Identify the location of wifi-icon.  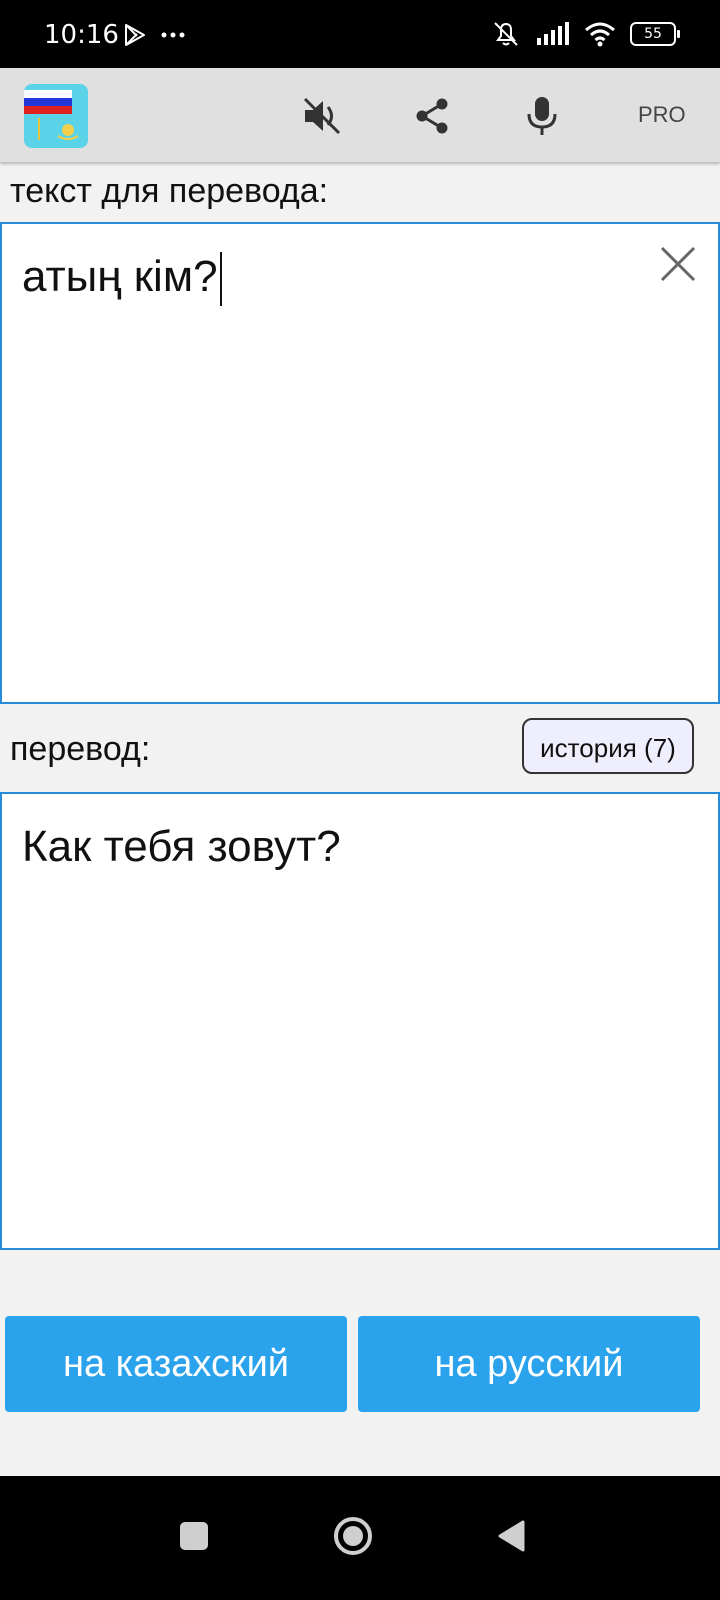
(600, 34).